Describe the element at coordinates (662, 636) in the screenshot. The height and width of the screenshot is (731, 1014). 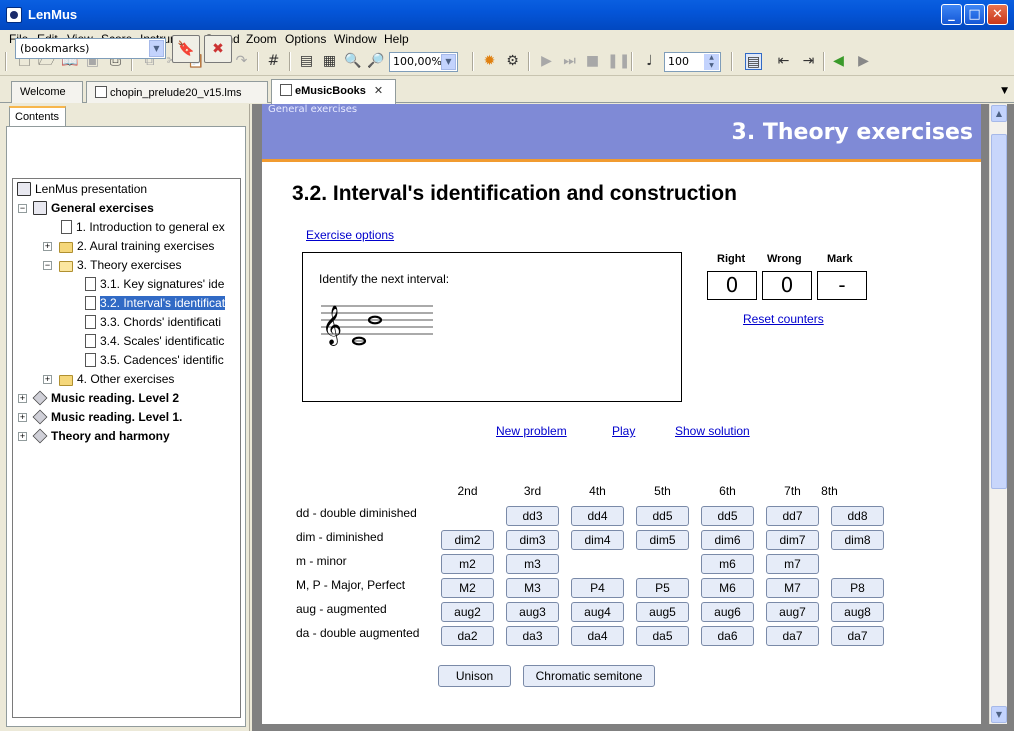
I see `interval-button-da5: da5` at that location.